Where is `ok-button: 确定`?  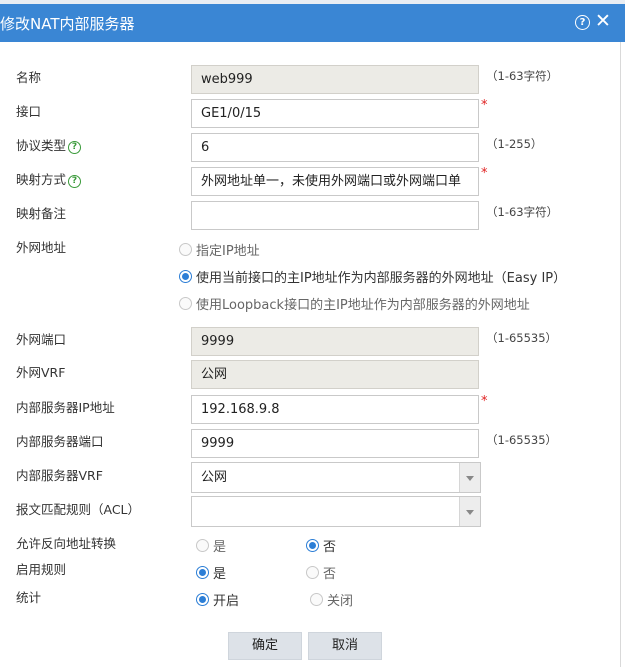 ok-button: 确定 is located at coordinates (265, 646).